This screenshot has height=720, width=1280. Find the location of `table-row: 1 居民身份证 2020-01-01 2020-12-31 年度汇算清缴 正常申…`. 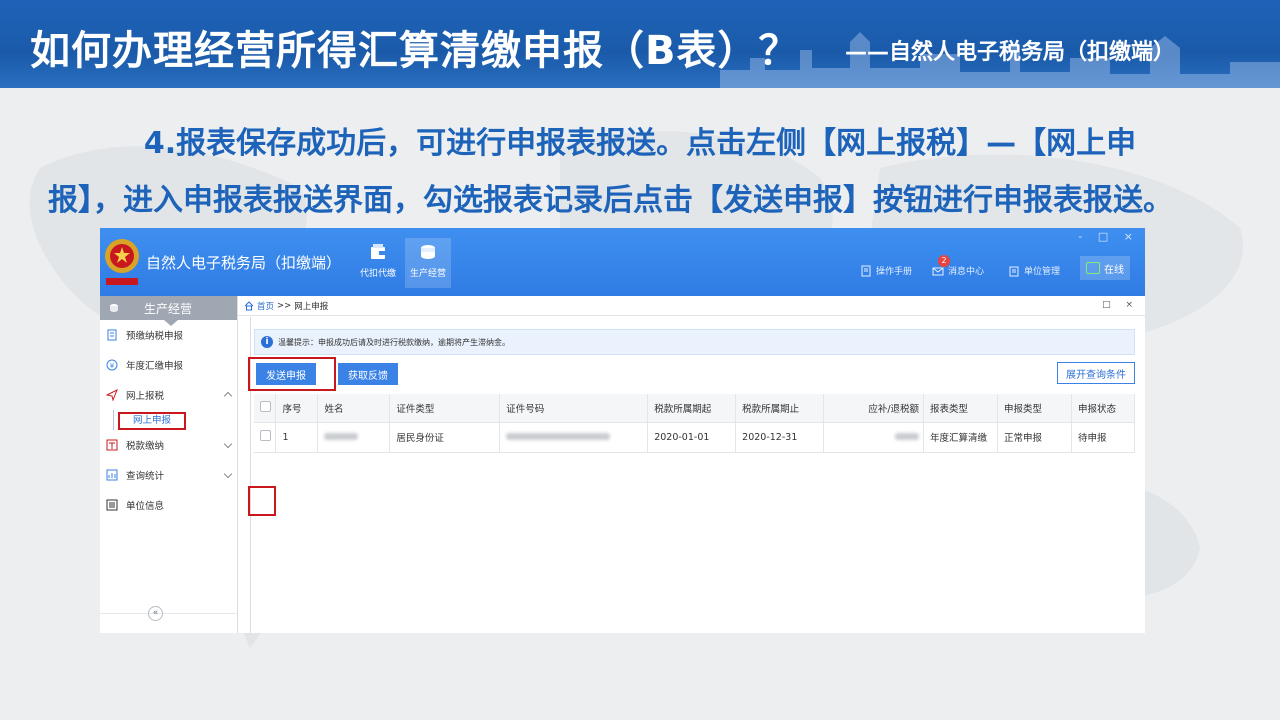

table-row: 1 居民身份证 2020-01-01 2020-12-31 年度汇算清缴 正常申… is located at coordinates (695, 437).